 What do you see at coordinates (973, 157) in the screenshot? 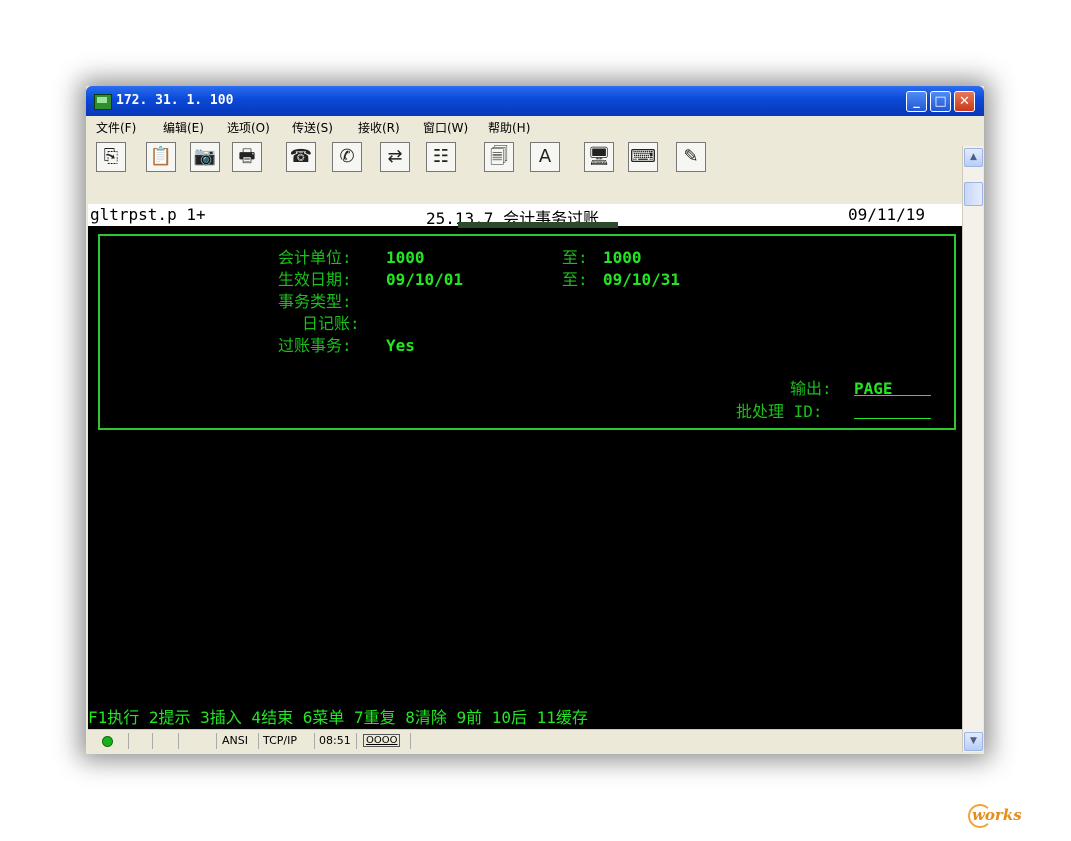
I see `scroll-up-icon: ▲` at bounding box center [973, 157].